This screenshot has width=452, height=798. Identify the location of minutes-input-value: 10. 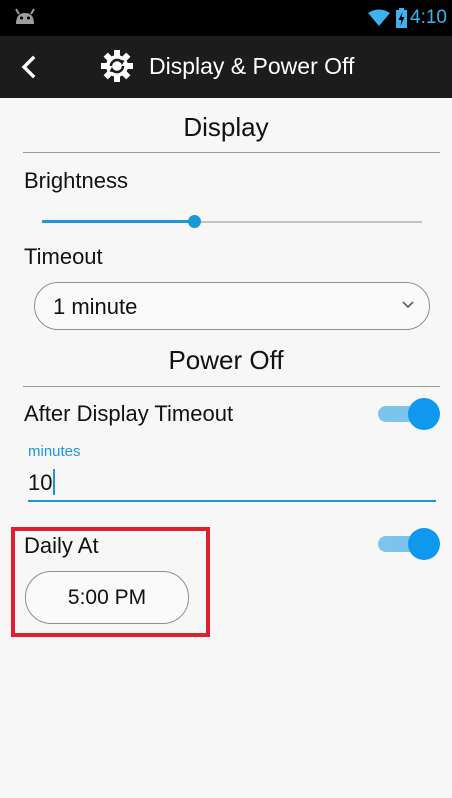
(40, 482).